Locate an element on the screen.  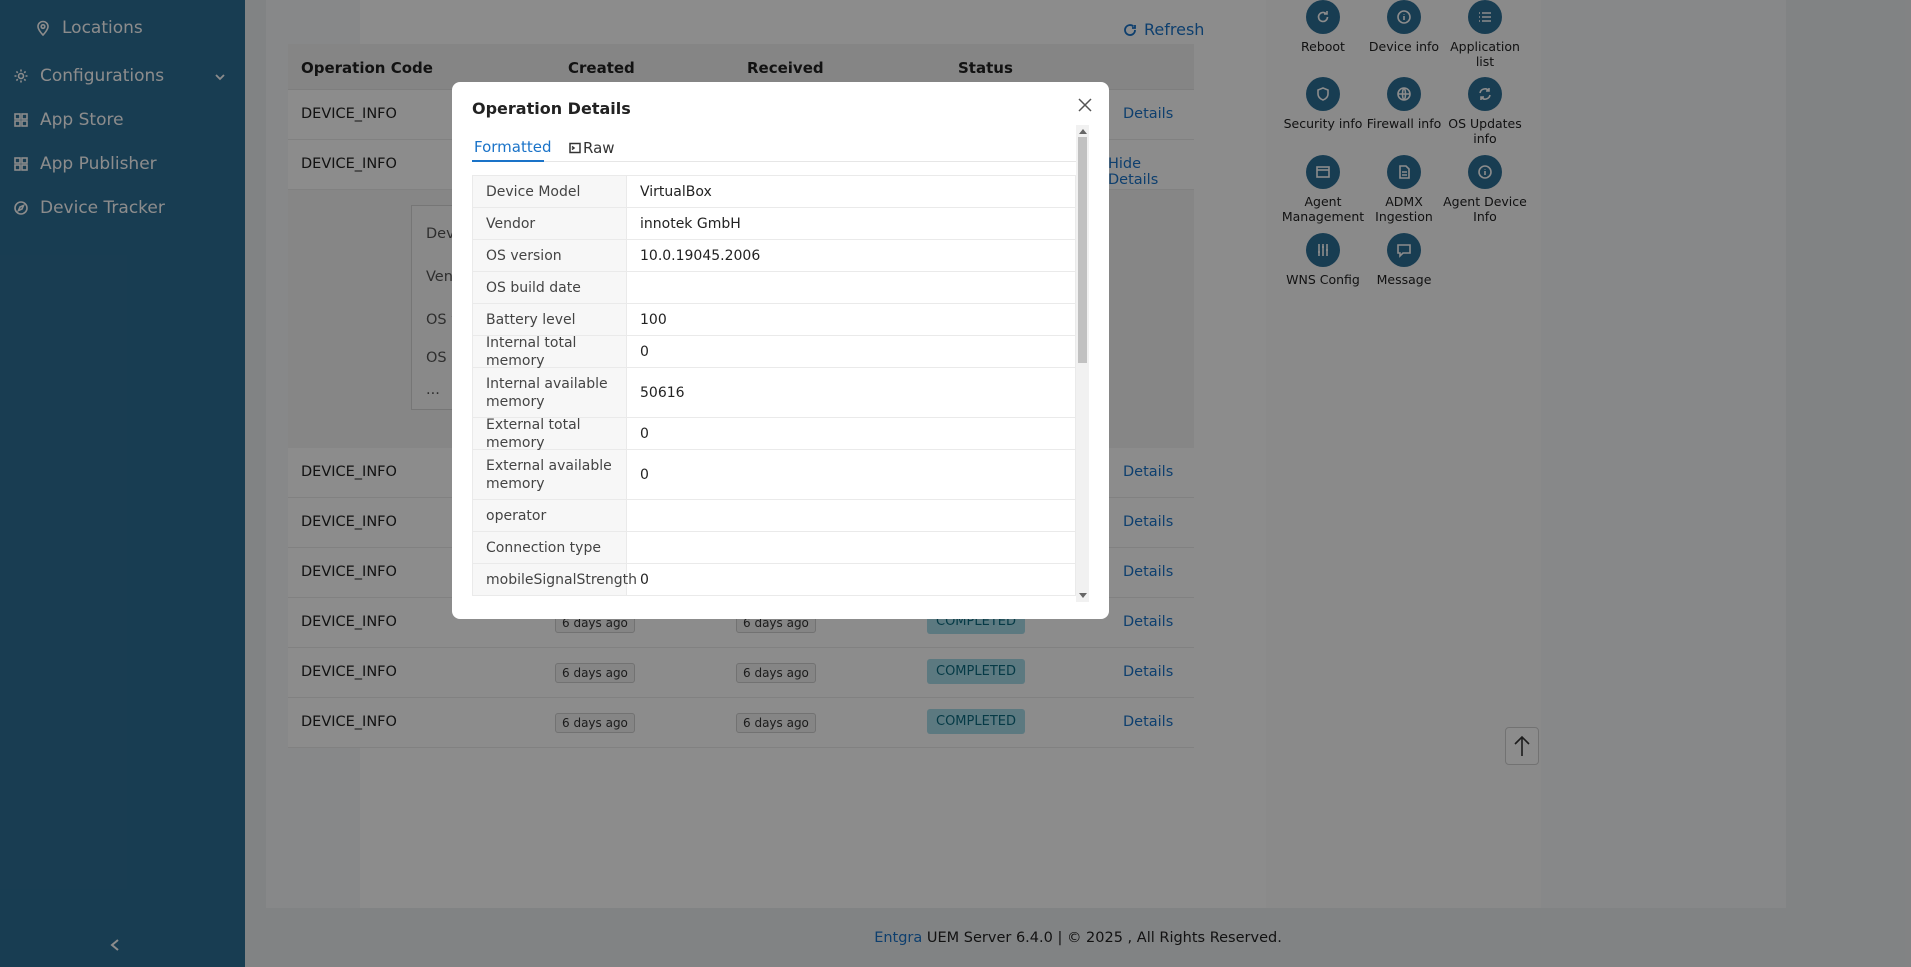
detail-row: External total memory 0 is located at coordinates (774, 434).